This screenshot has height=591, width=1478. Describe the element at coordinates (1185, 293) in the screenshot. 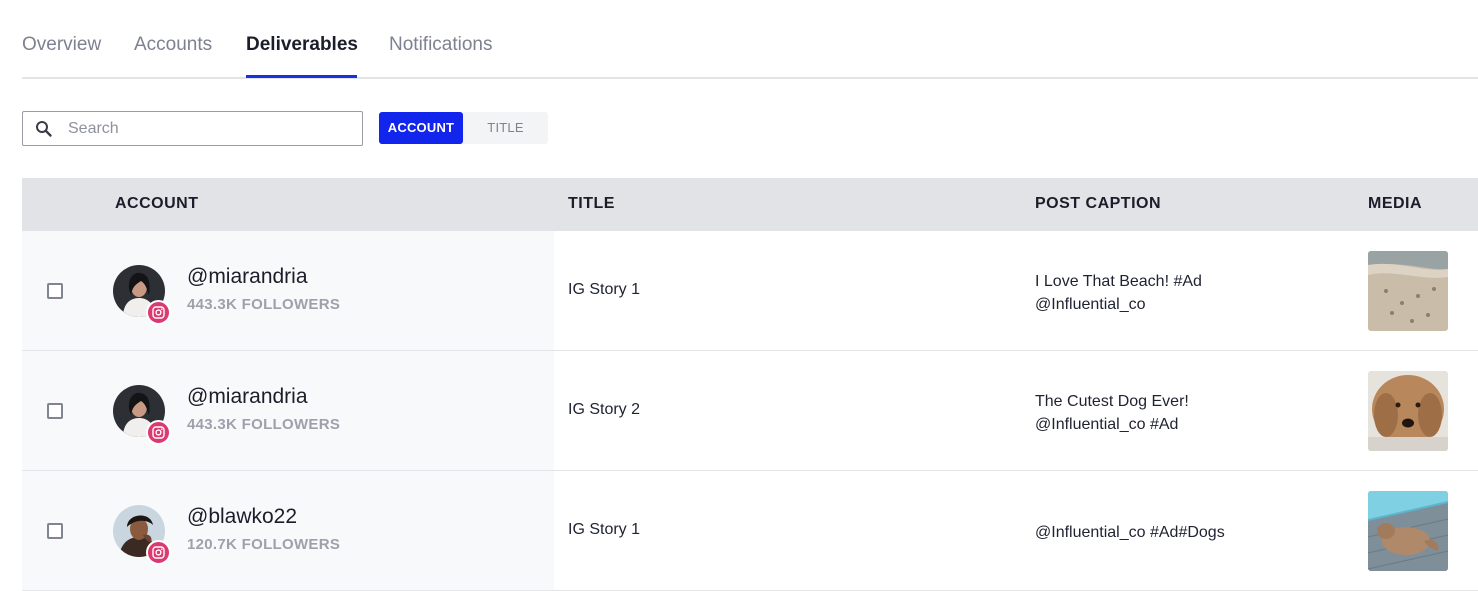

I see `post-caption: I Love That Beach! #Ad @Influential_co` at that location.